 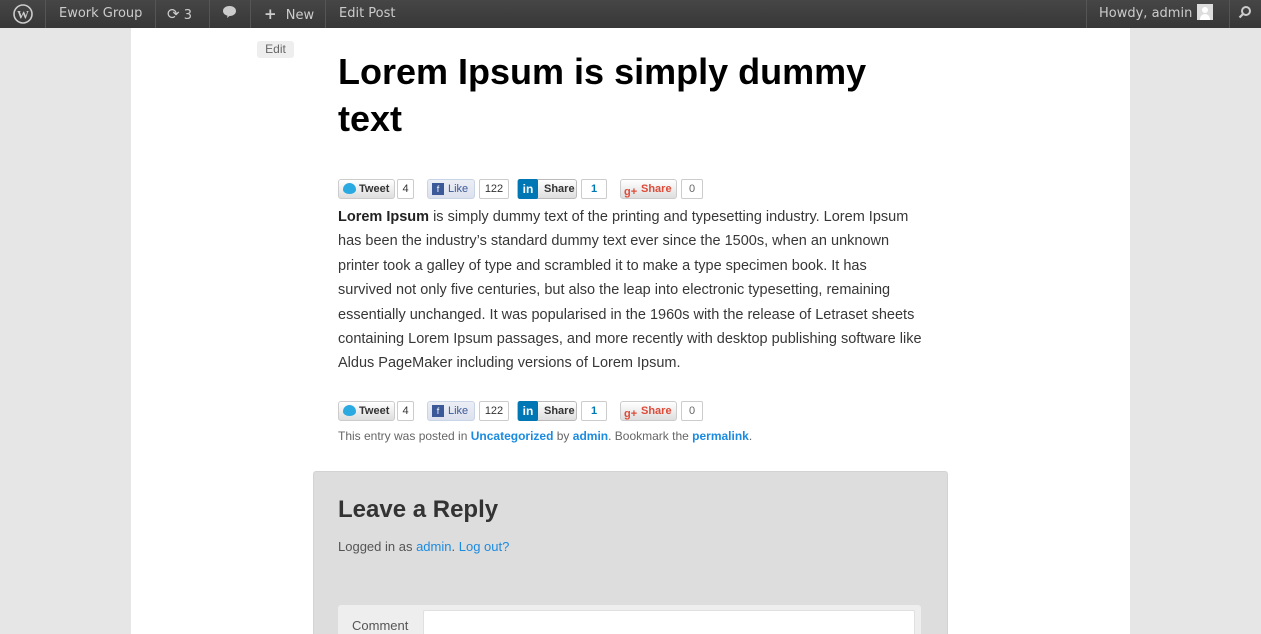 I want to click on new-label: New, so click(x=300, y=15).